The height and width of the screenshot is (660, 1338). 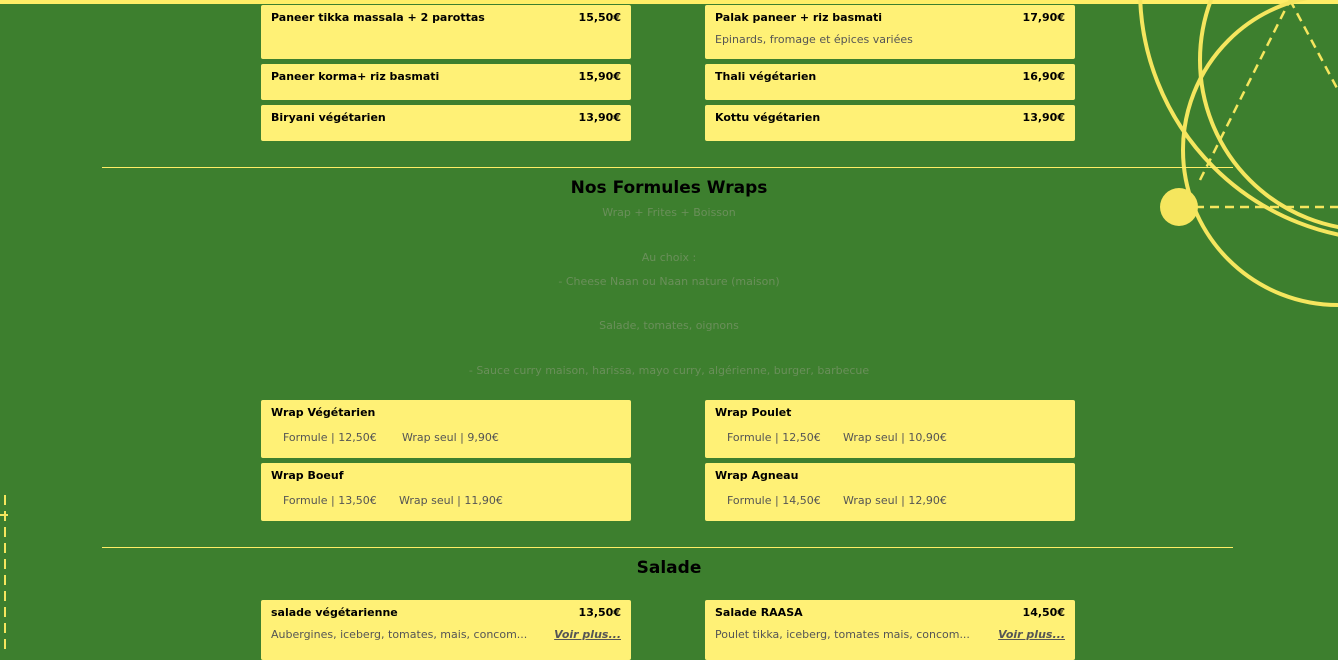 I want to click on wrap-only-price: Wrap seul | 10,90€, so click(x=895, y=437).